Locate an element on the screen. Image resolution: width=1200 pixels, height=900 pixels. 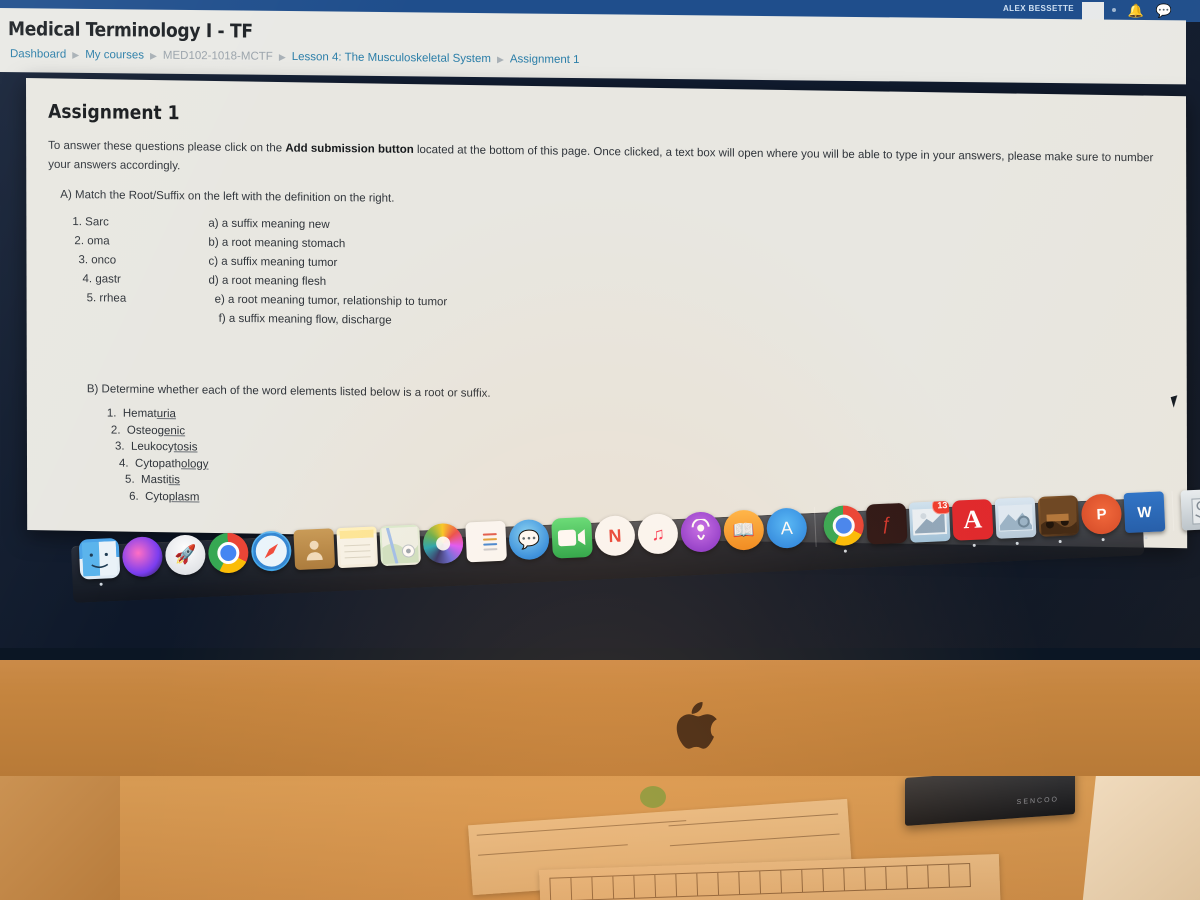
desk-object-green is located at coordinates (653, 797).